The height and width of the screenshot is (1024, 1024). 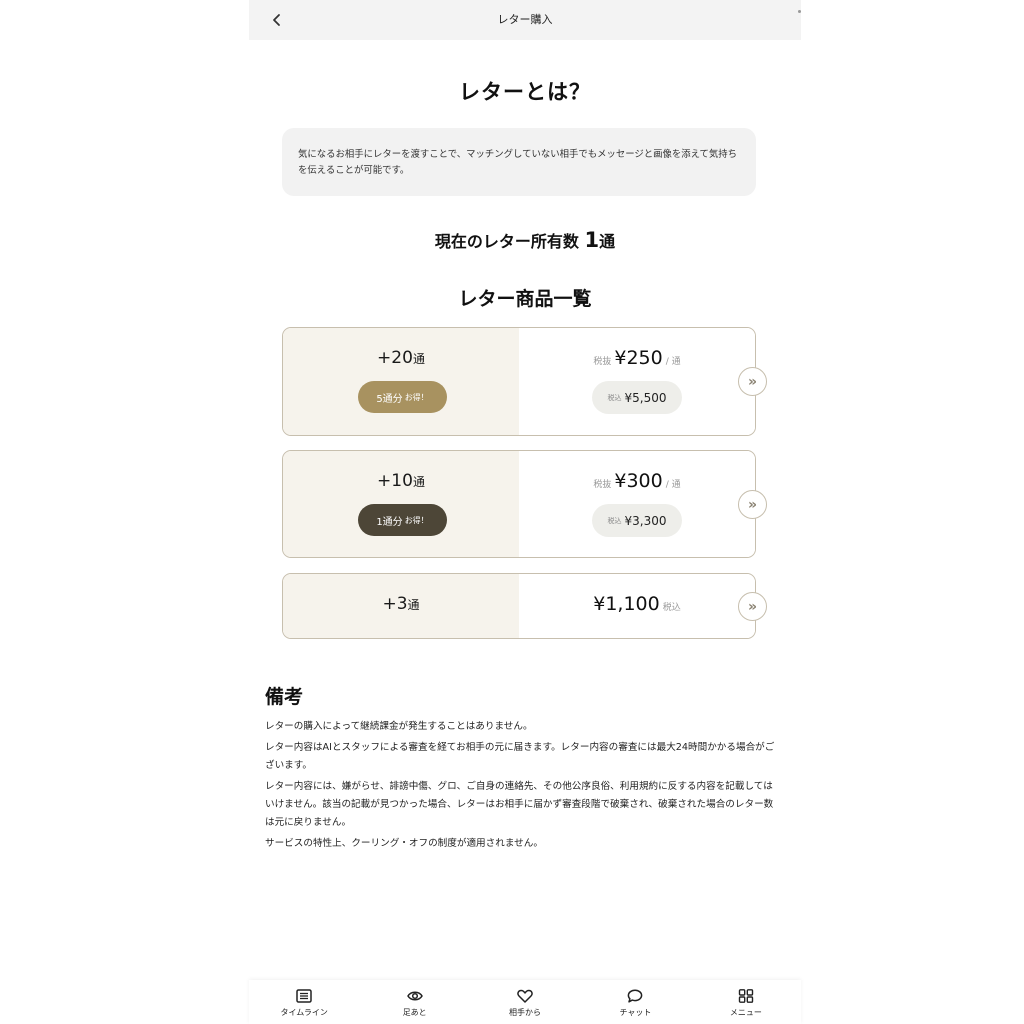 I want to click on nav-label: チャット, so click(x=635, y=1012).